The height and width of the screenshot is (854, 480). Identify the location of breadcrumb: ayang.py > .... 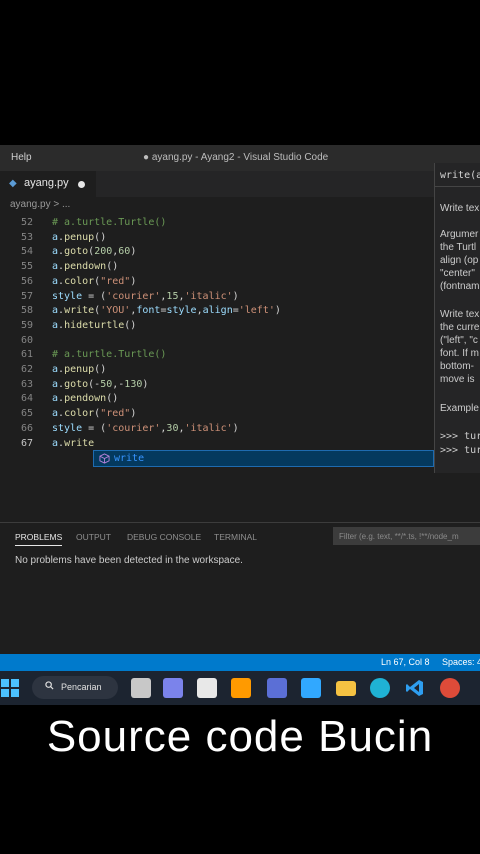
(40, 204).